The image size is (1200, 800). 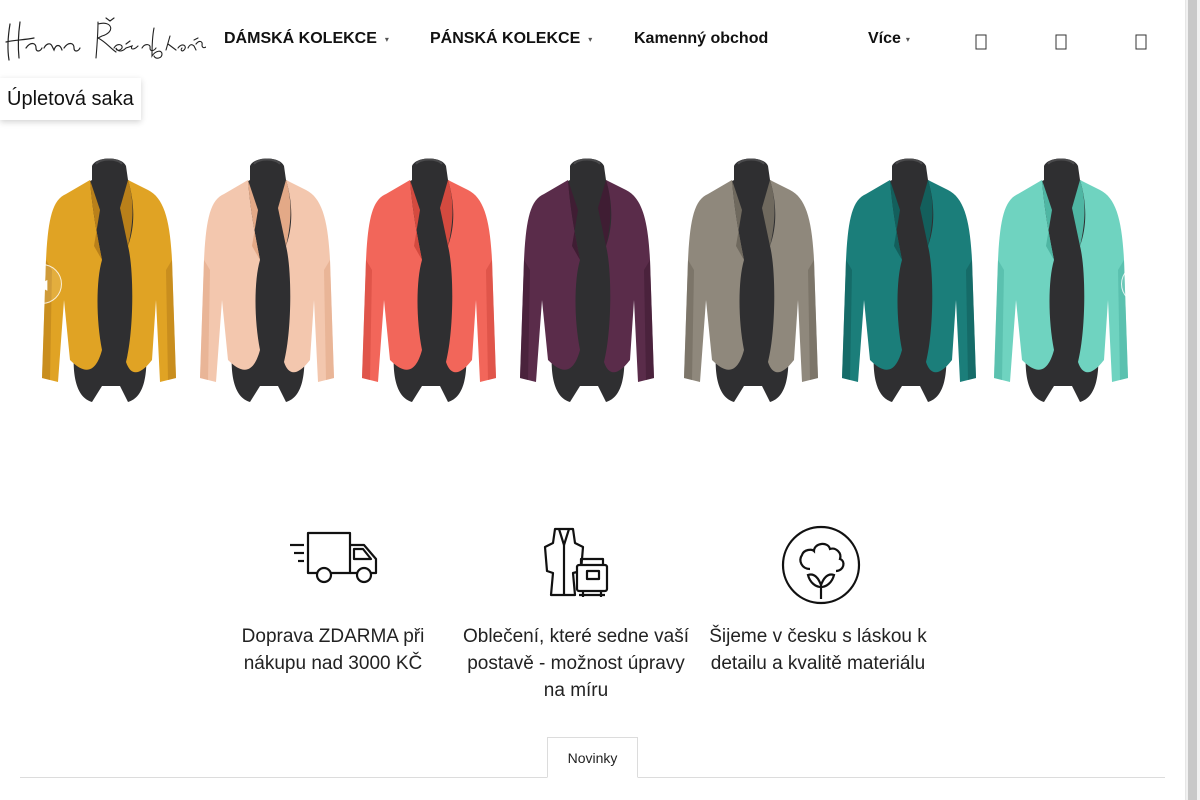 What do you see at coordinates (1061, 42) in the screenshot?
I see `user-icon` at bounding box center [1061, 42].